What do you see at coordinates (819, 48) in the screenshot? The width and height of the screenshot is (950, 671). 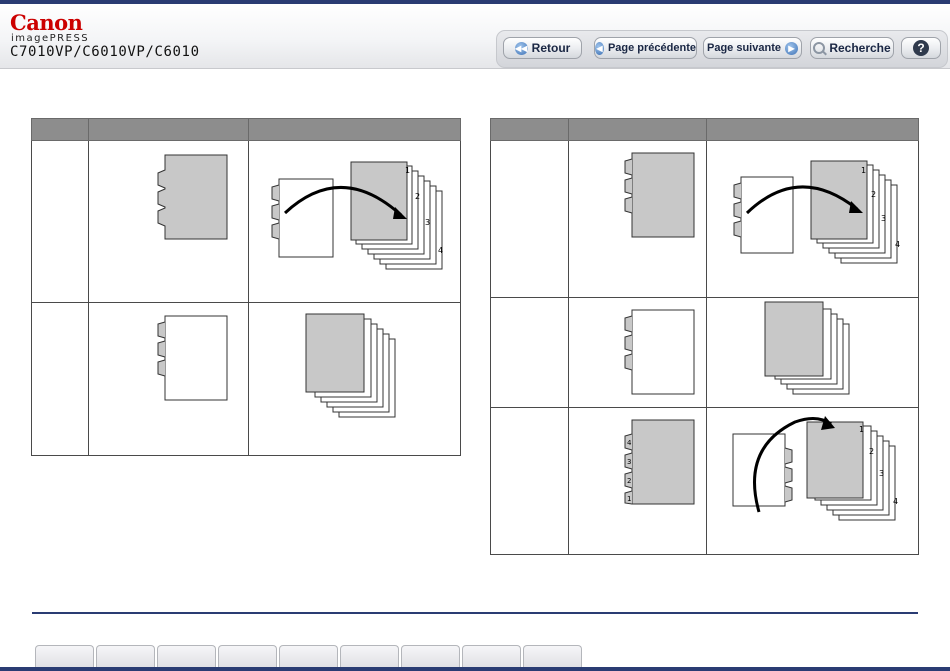 I see `magnifier-icon` at bounding box center [819, 48].